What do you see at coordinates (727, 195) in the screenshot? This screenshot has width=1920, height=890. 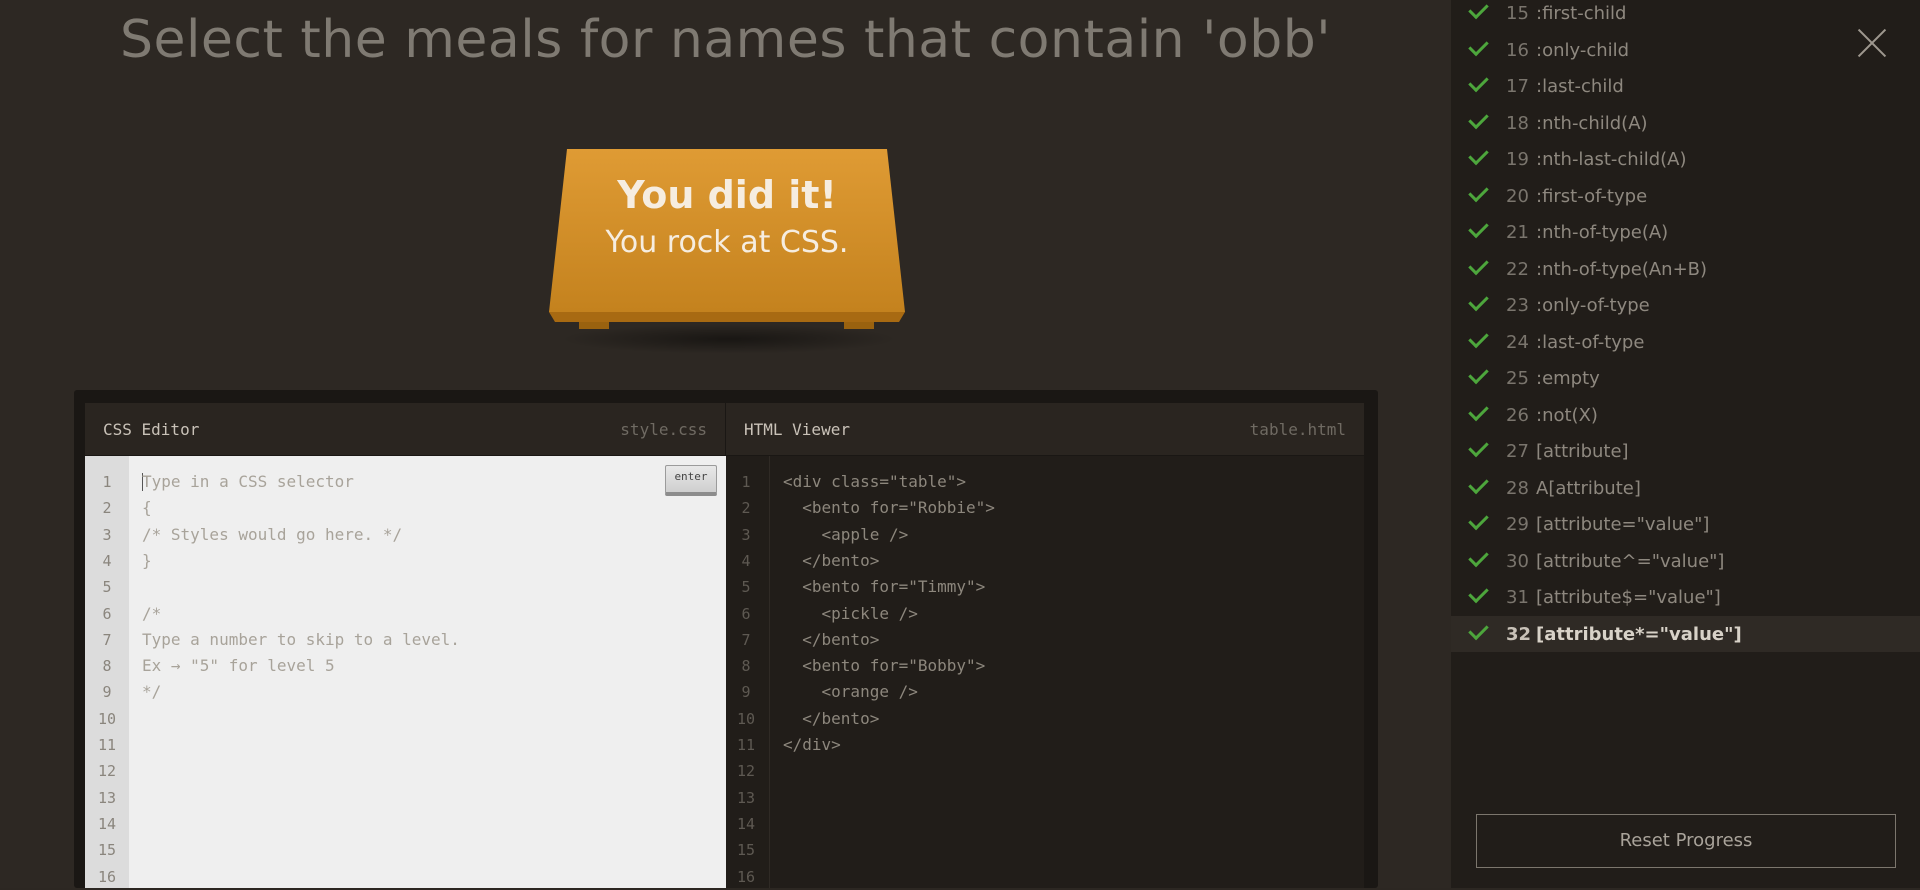 I see `win-message-title: You did it!` at bounding box center [727, 195].